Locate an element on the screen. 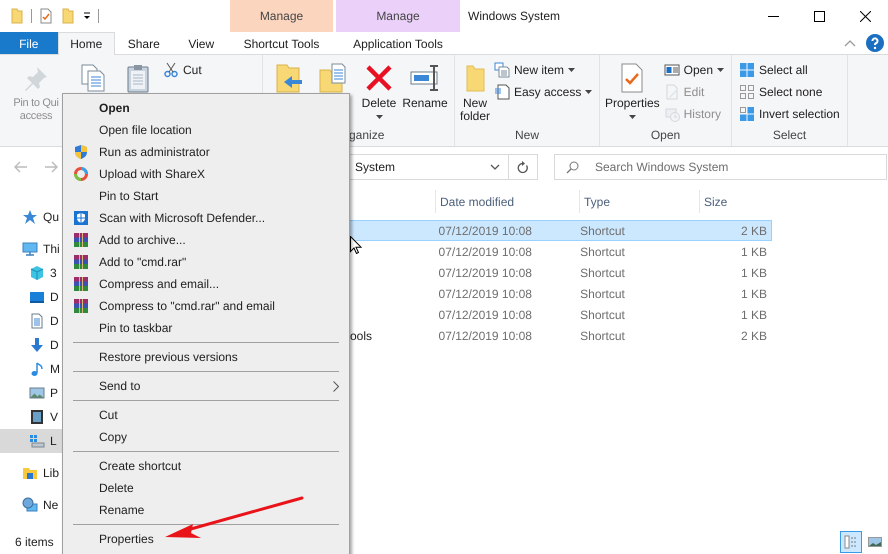 Image resolution: width=888 pixels, height=554 pixels. group-label: Open is located at coordinates (665, 135).